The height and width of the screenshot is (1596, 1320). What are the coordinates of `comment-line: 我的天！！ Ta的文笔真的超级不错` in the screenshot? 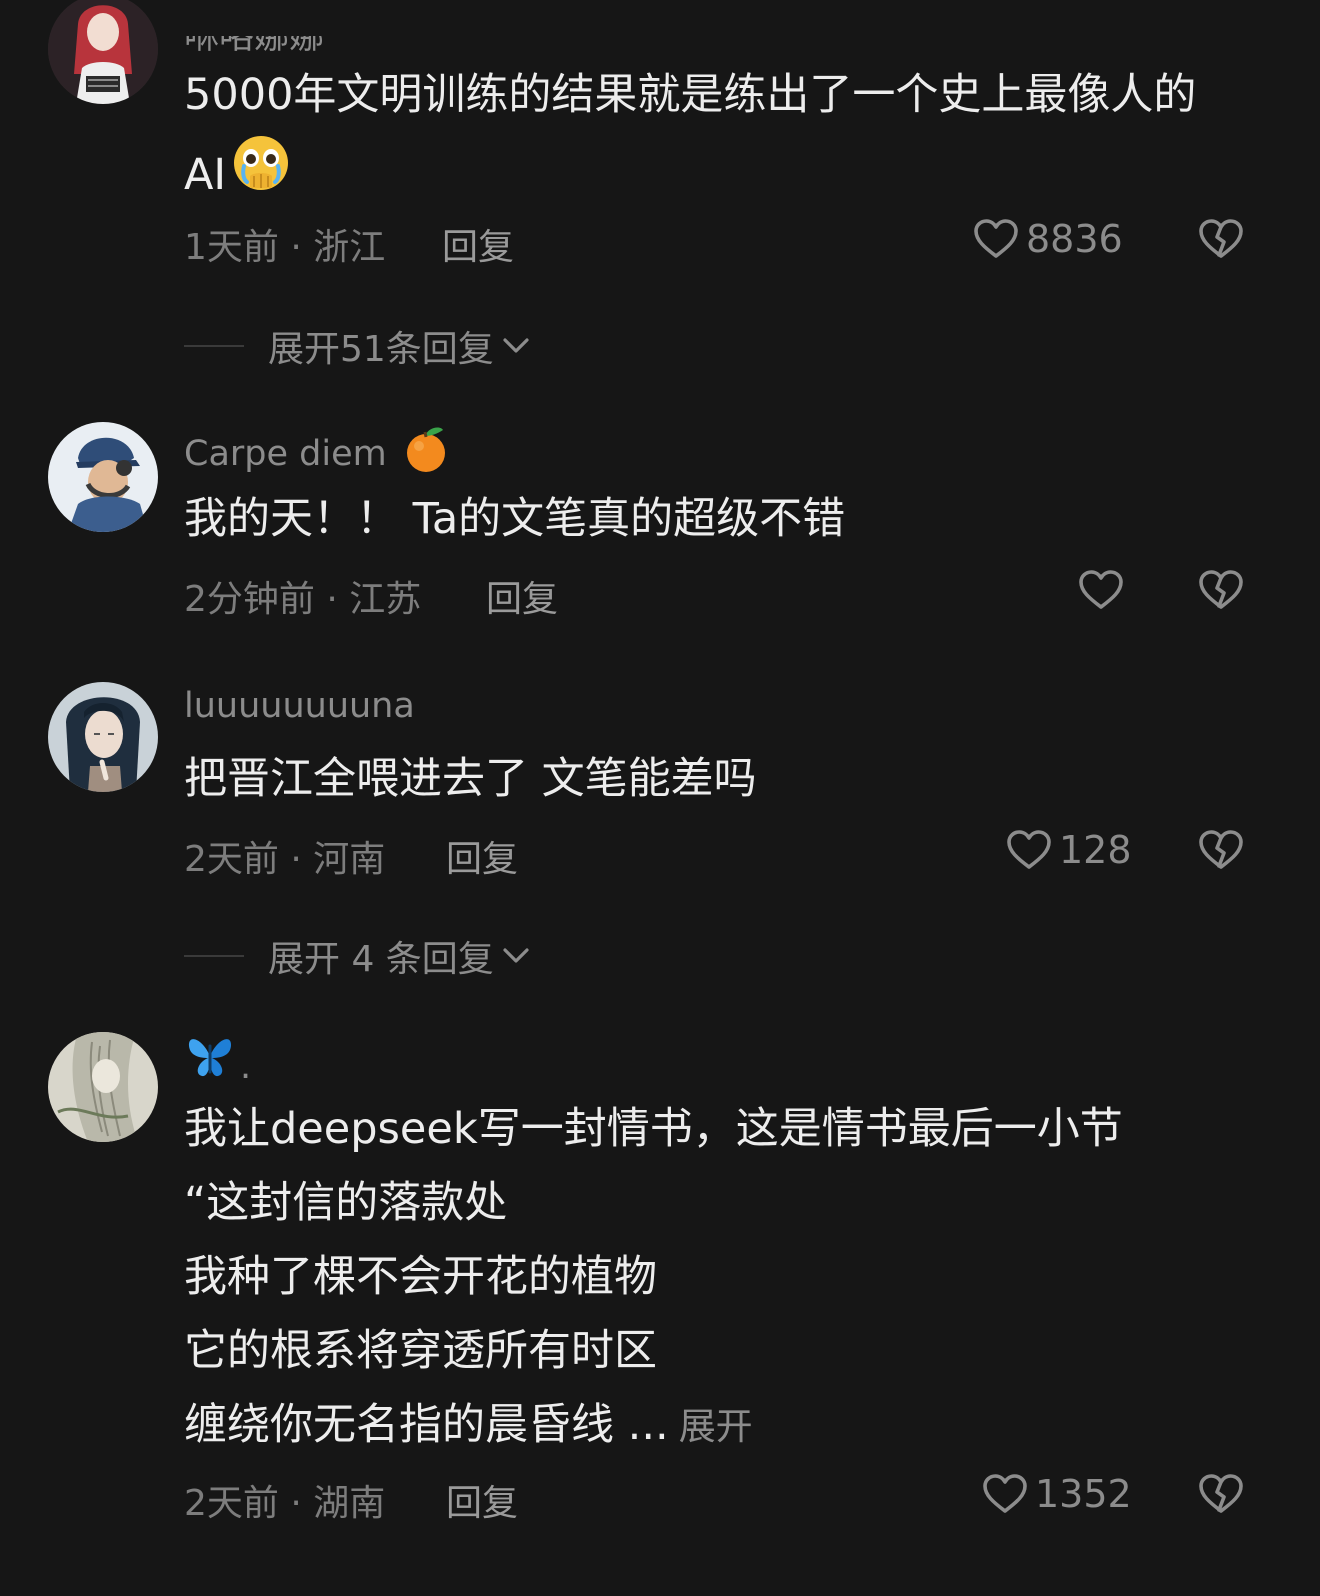 It's located at (515, 519).